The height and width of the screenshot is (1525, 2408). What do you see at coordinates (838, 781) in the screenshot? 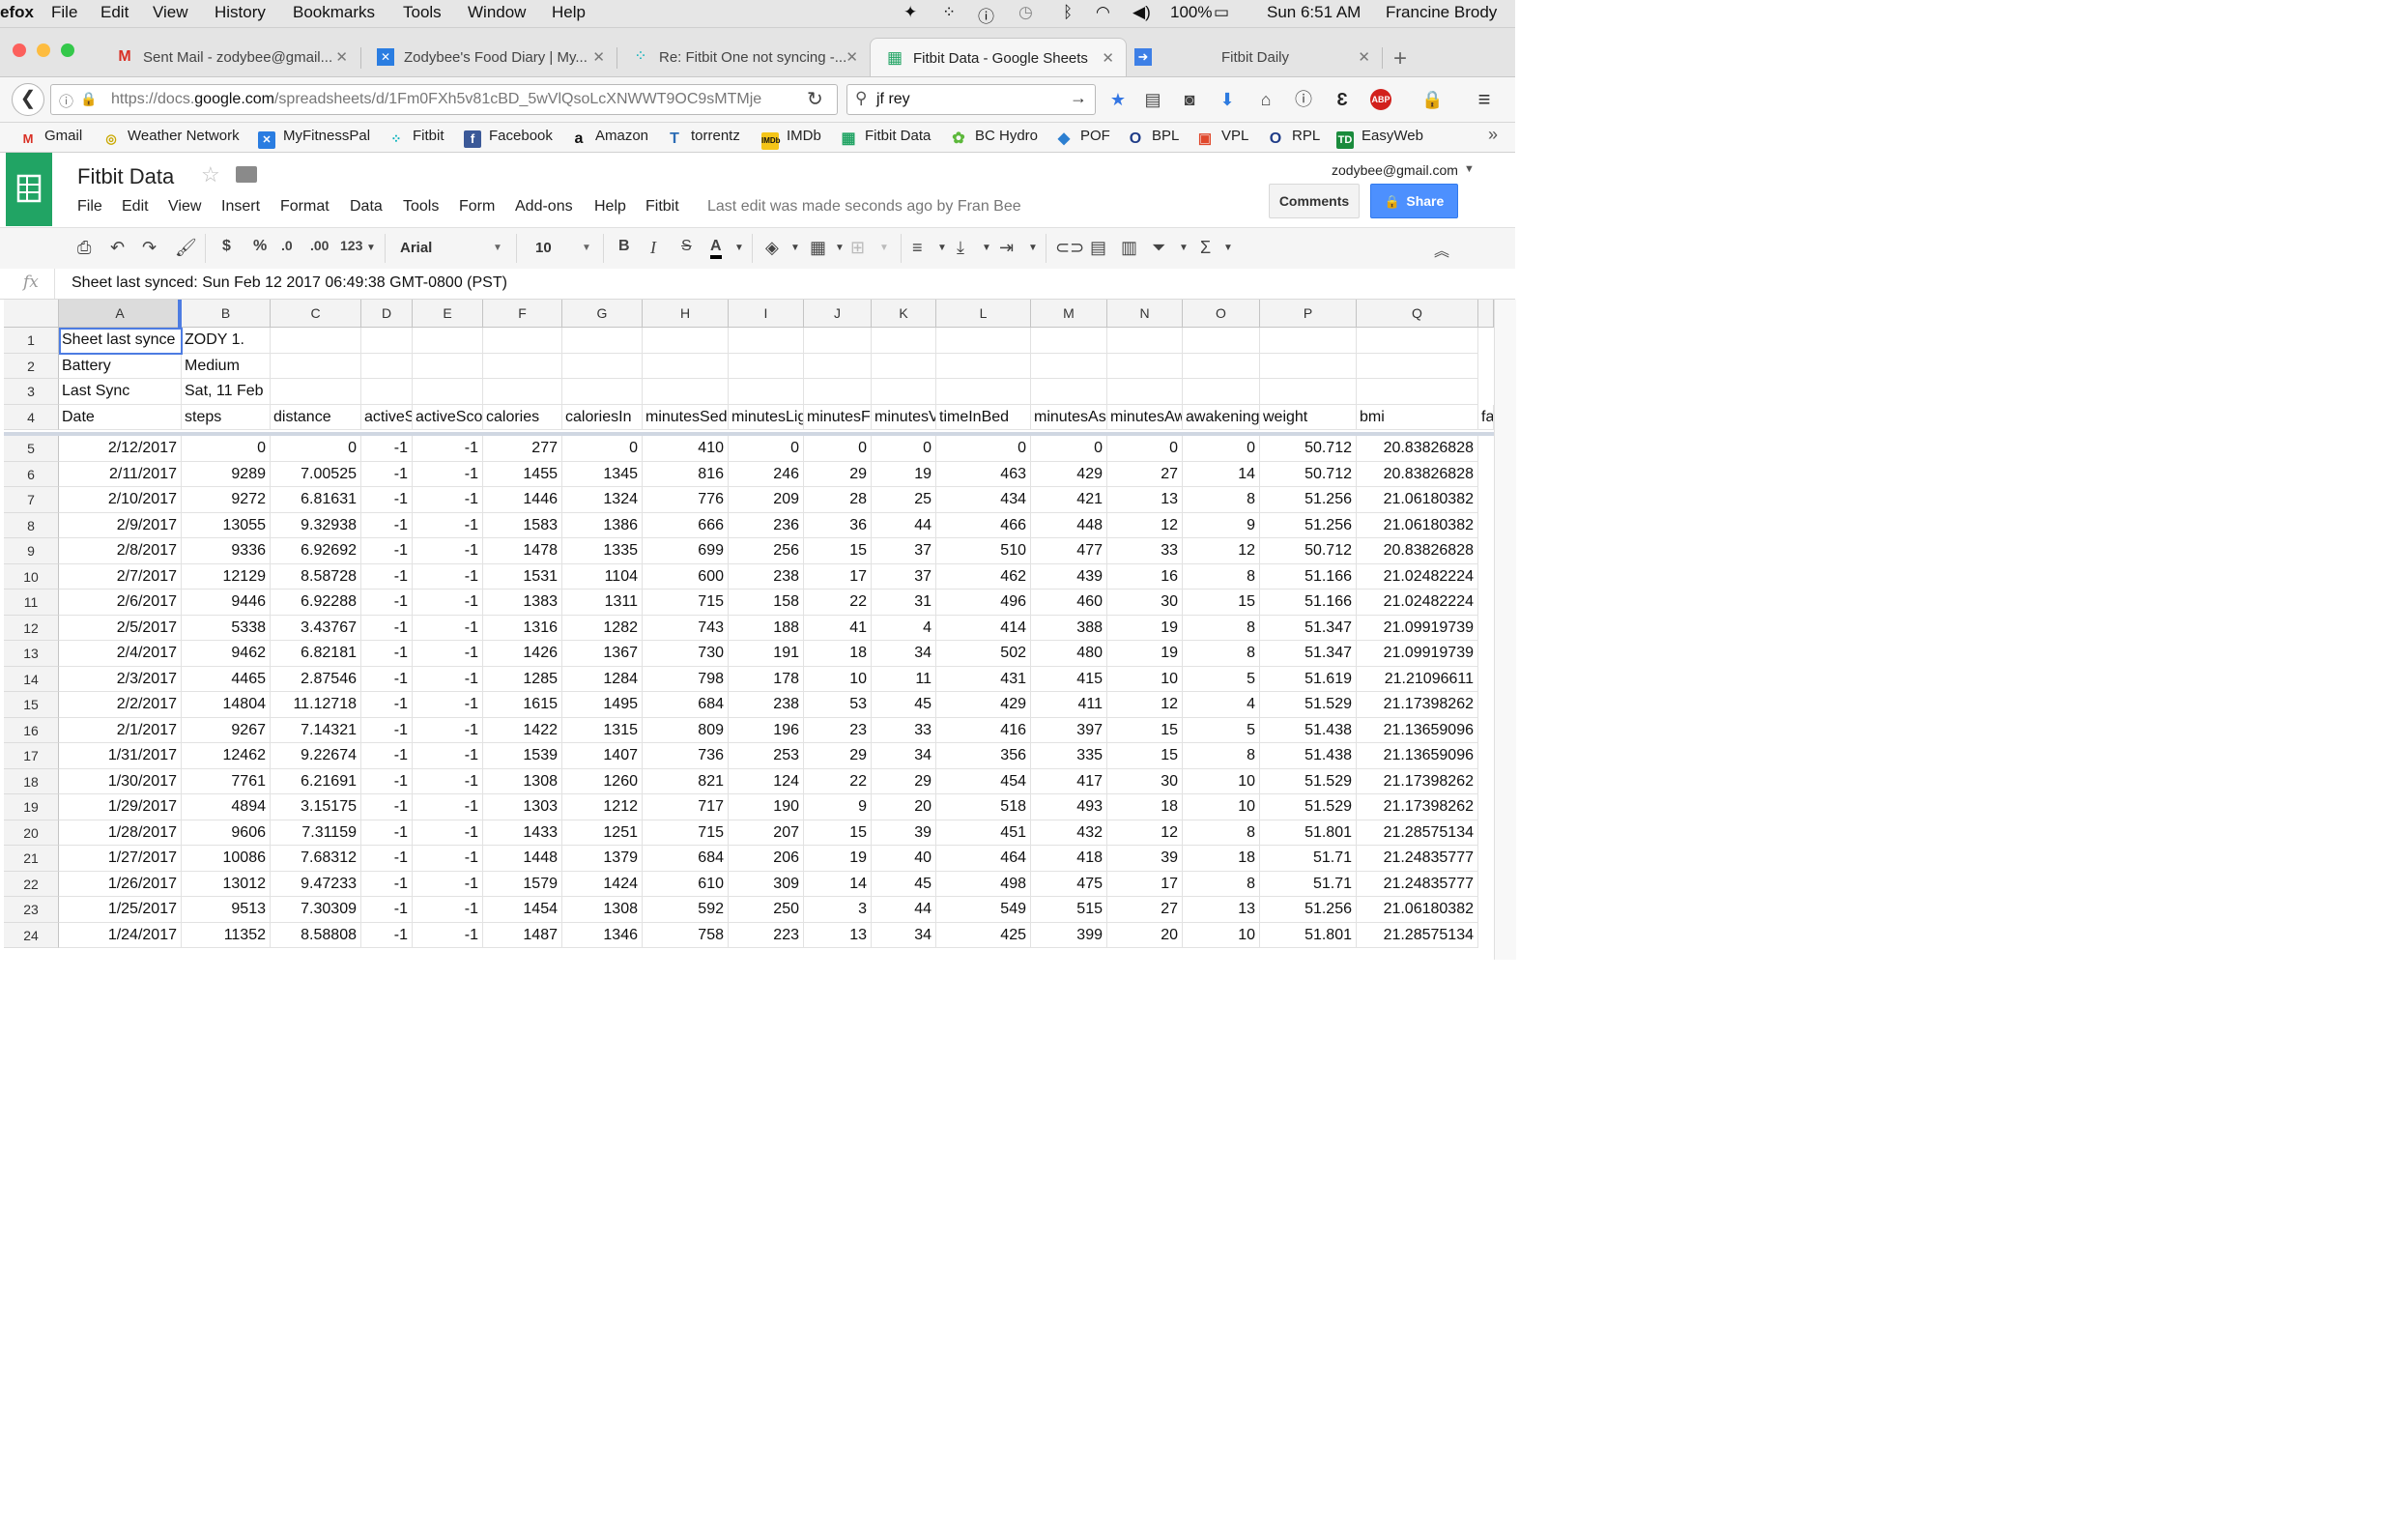
I see `cell: 22` at bounding box center [838, 781].